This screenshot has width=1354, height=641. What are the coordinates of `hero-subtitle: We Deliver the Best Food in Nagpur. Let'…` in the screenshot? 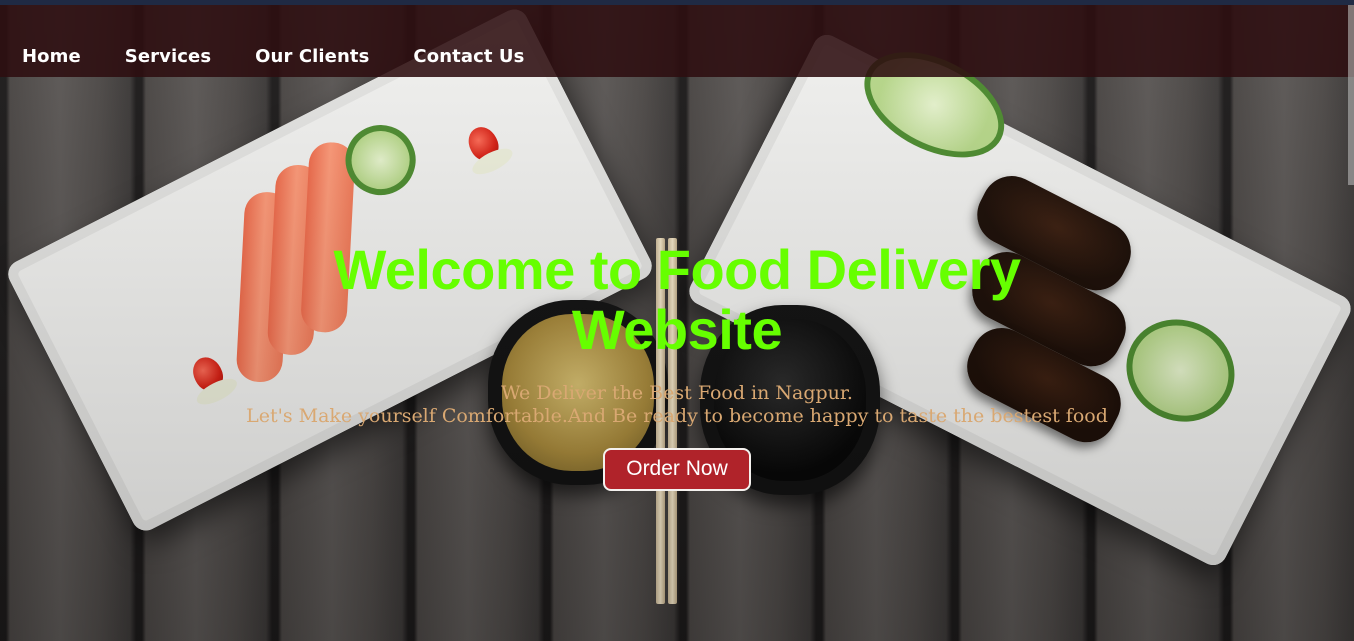 It's located at (677, 405).